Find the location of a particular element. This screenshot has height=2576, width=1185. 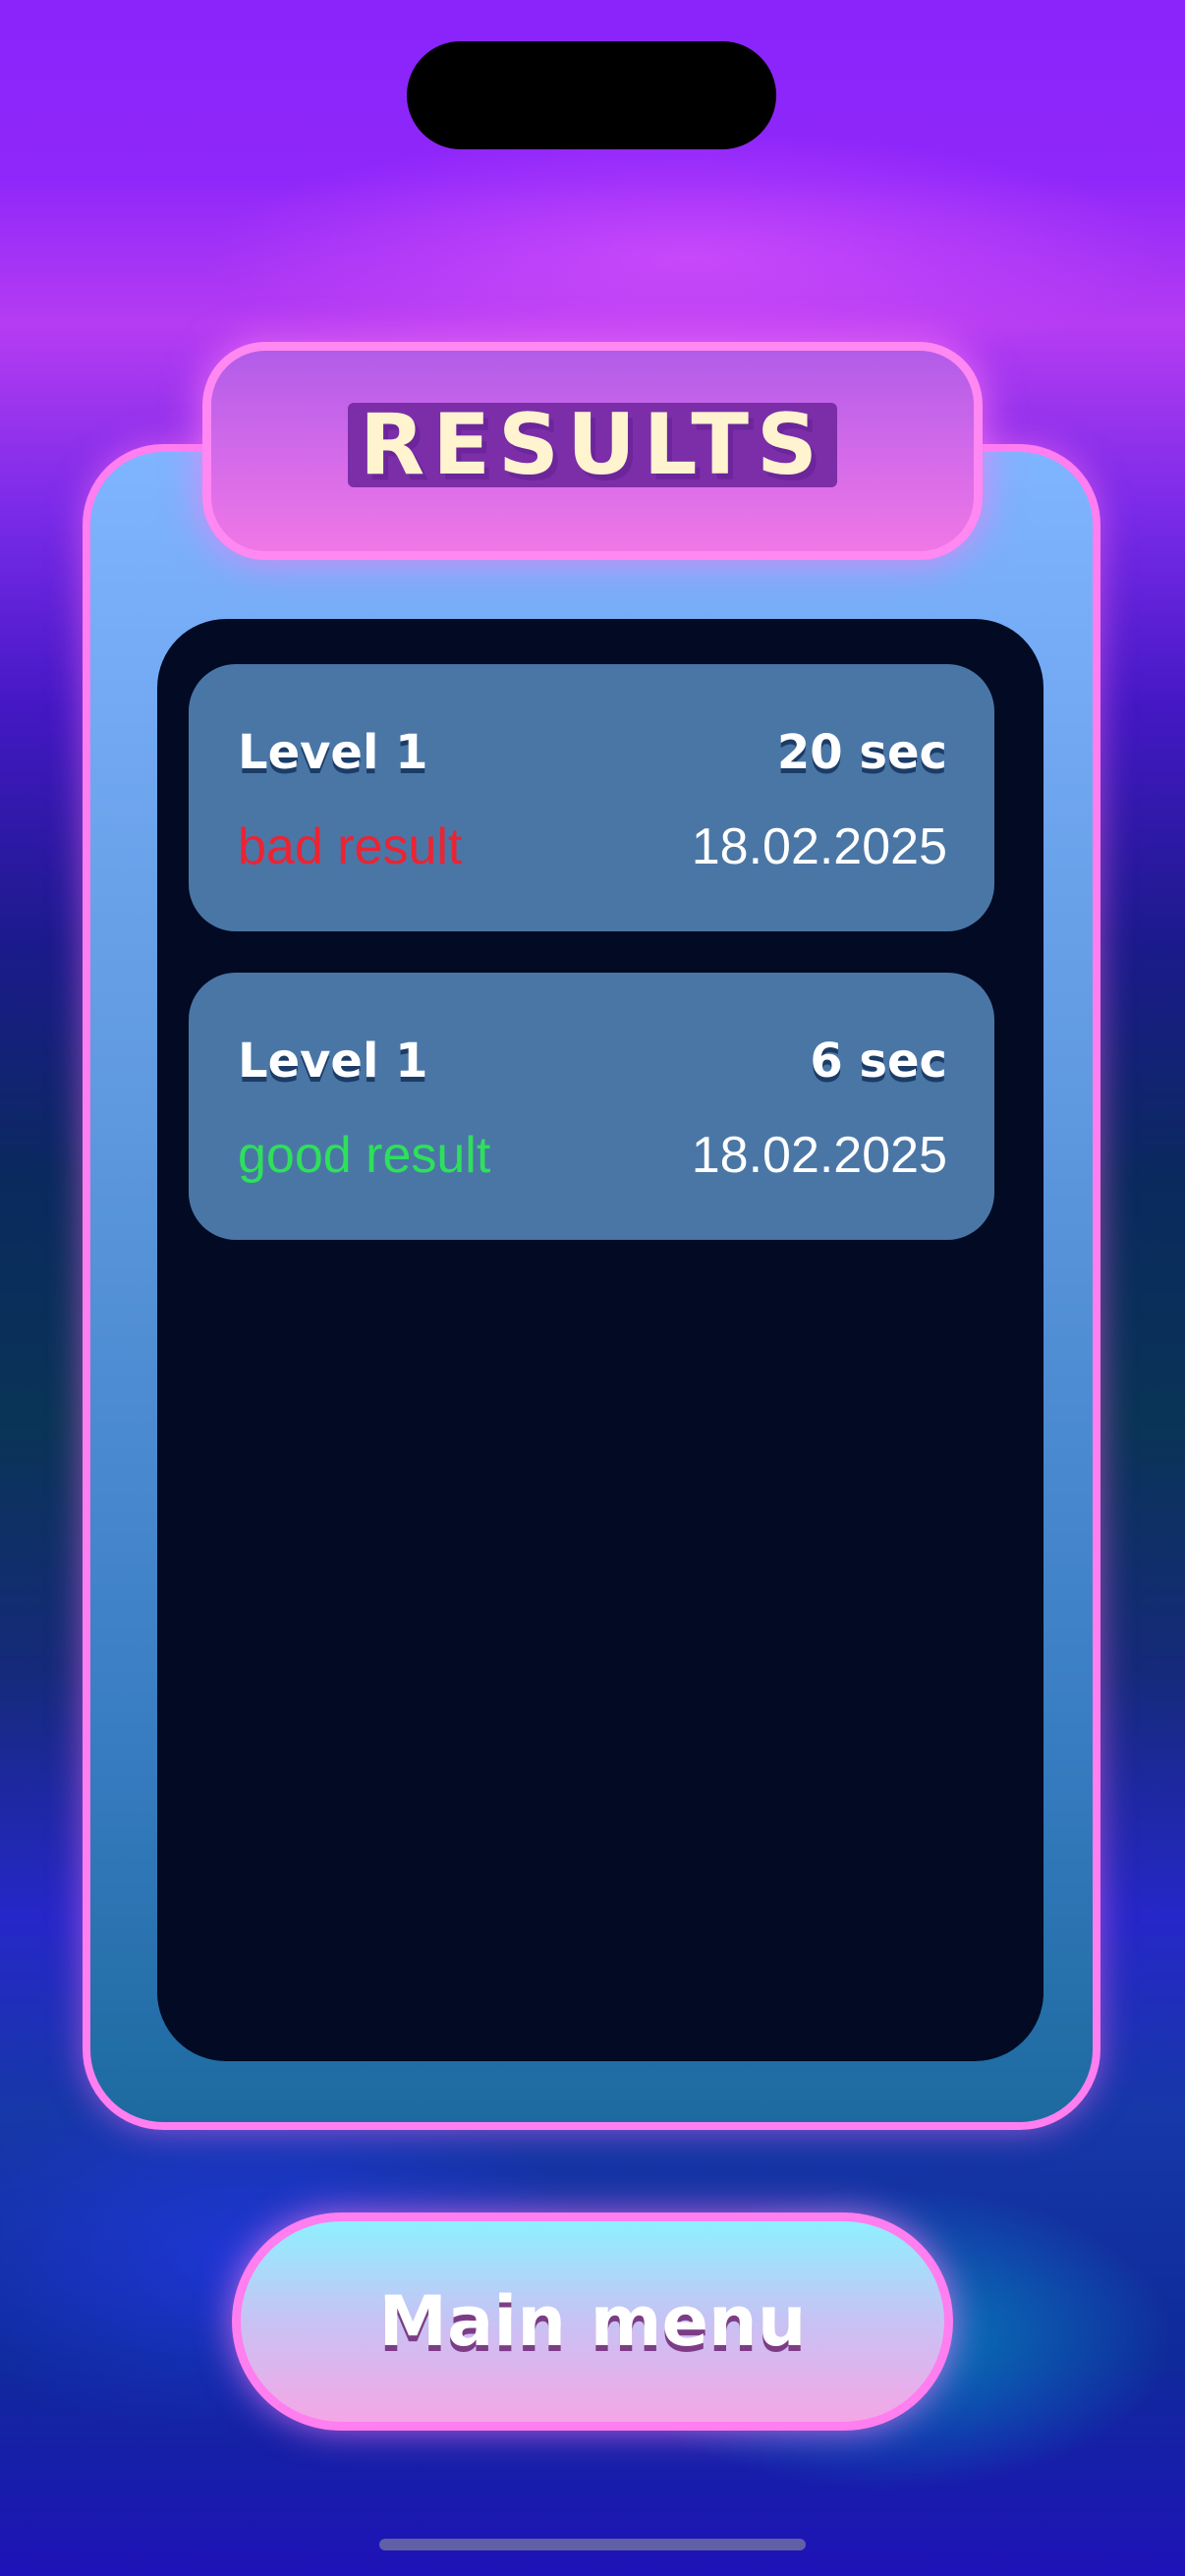

time-value: 6 sec is located at coordinates (879, 1061).